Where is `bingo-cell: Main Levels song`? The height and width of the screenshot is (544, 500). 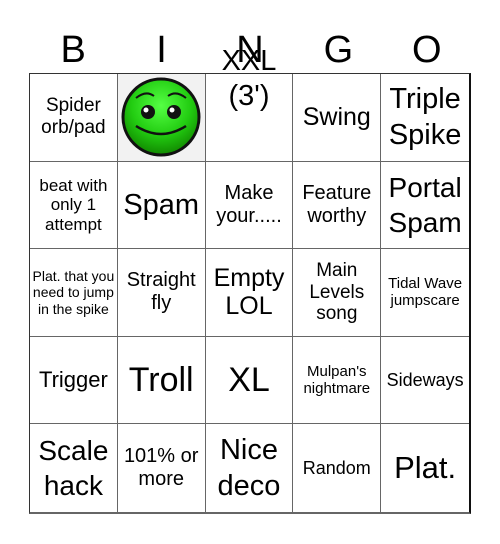
bingo-cell: Main Levels song is located at coordinates (337, 293).